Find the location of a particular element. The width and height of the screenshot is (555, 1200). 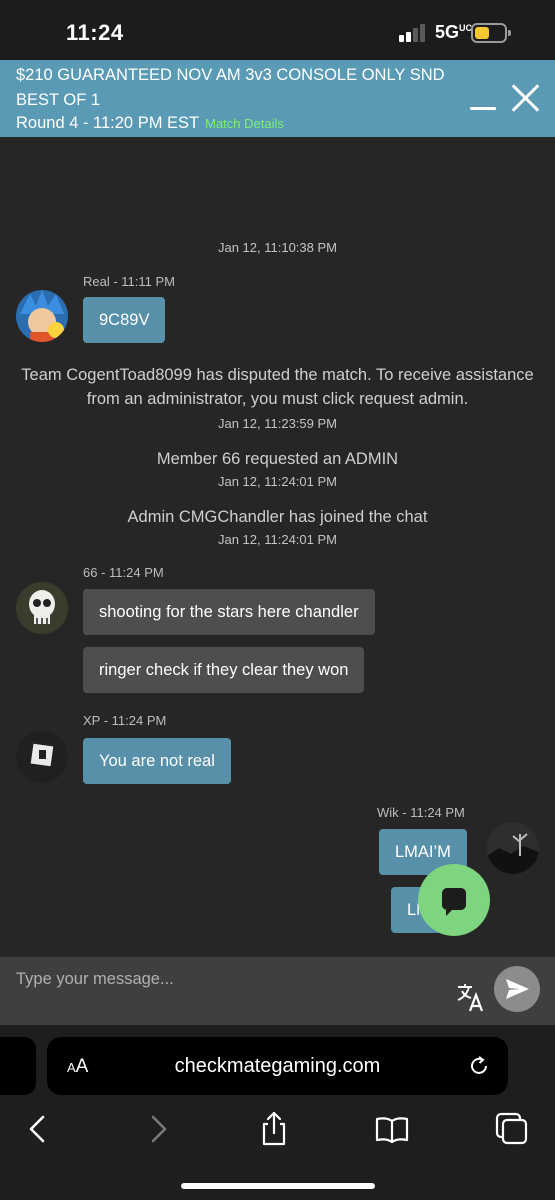

bookmarks-icon is located at coordinates (392, 1129).